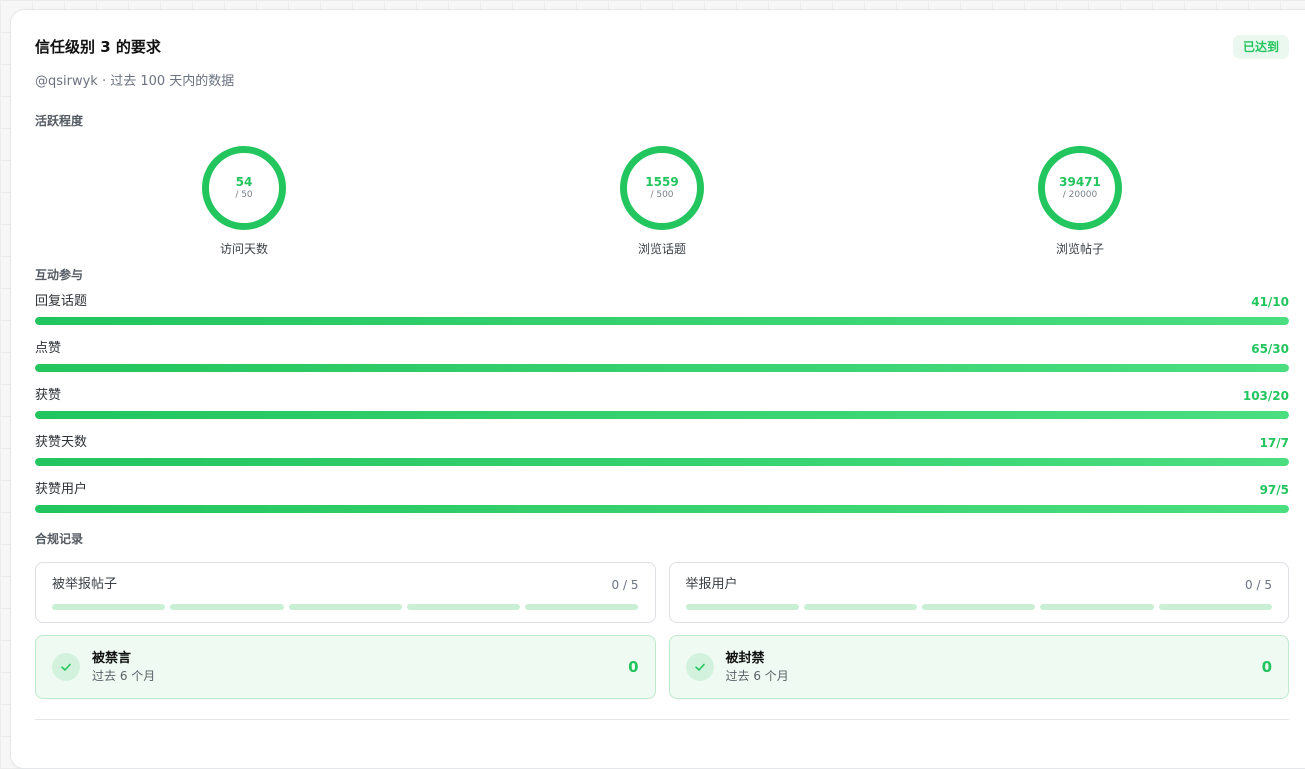  I want to click on circle-label: 浏览话题, so click(661, 249).